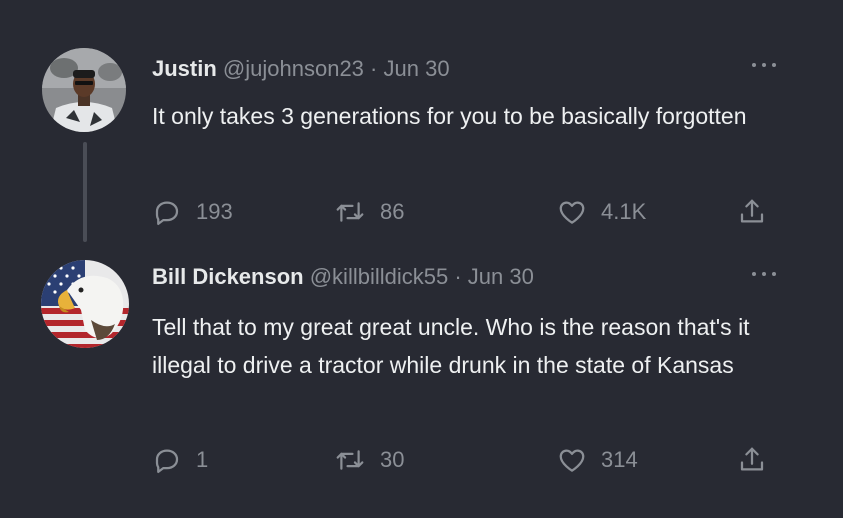 Image resolution: width=843 pixels, height=518 pixels. I want to click on reply-count: 1, so click(202, 459).